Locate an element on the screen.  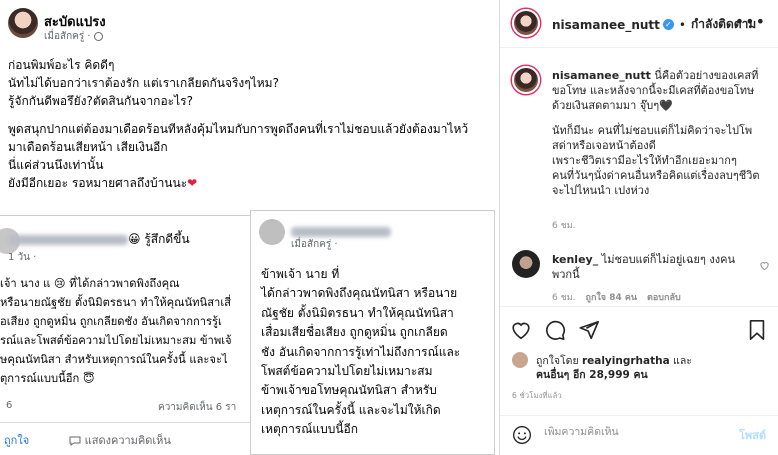
comment-likes: ถูกใจ 84 คน is located at coordinates (612, 297).